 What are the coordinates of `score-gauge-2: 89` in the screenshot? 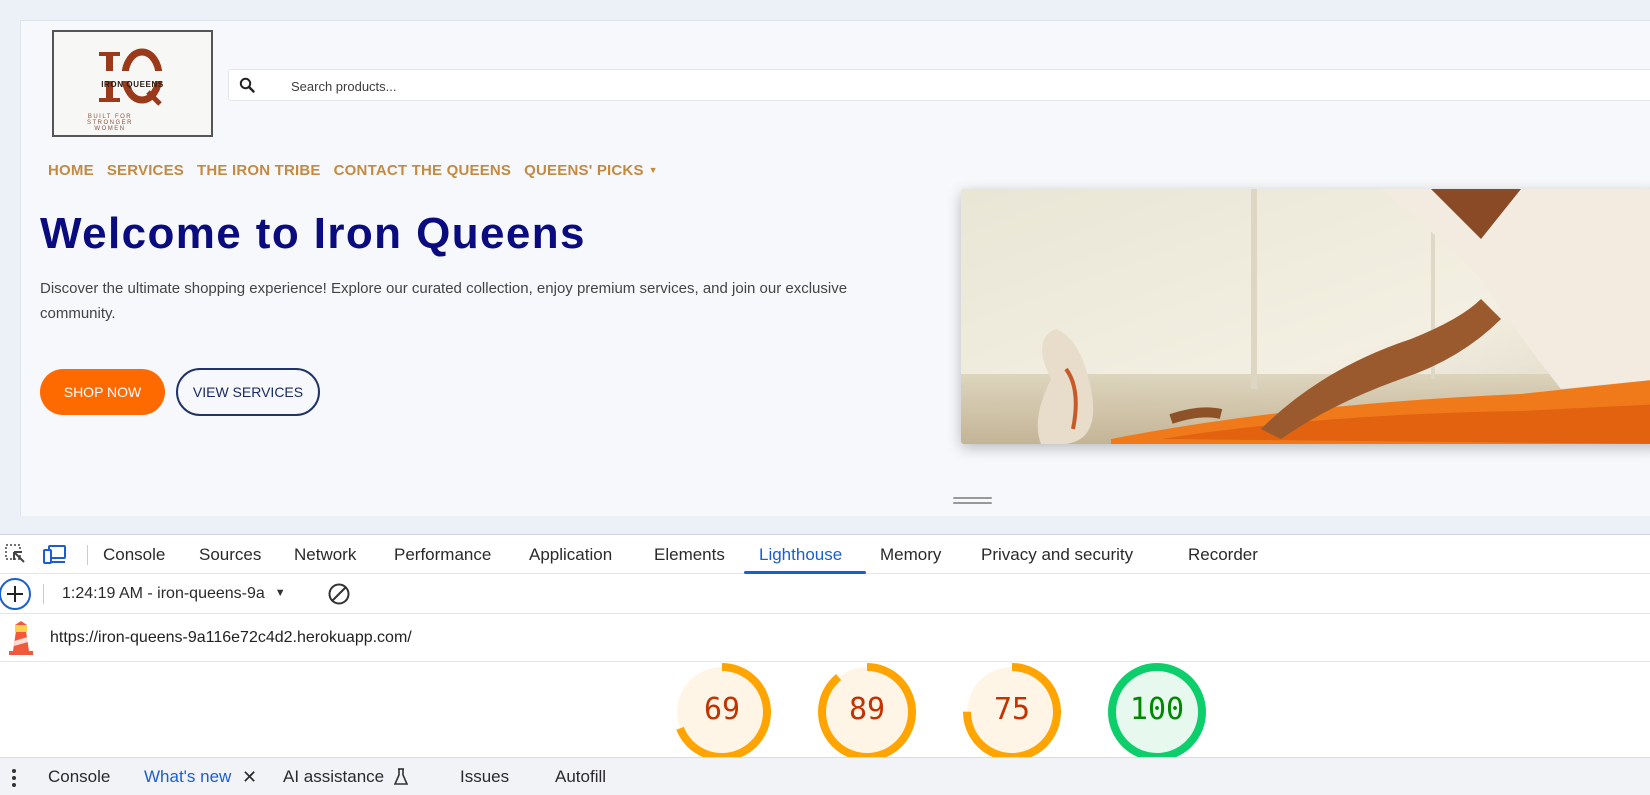 It's located at (867, 709).